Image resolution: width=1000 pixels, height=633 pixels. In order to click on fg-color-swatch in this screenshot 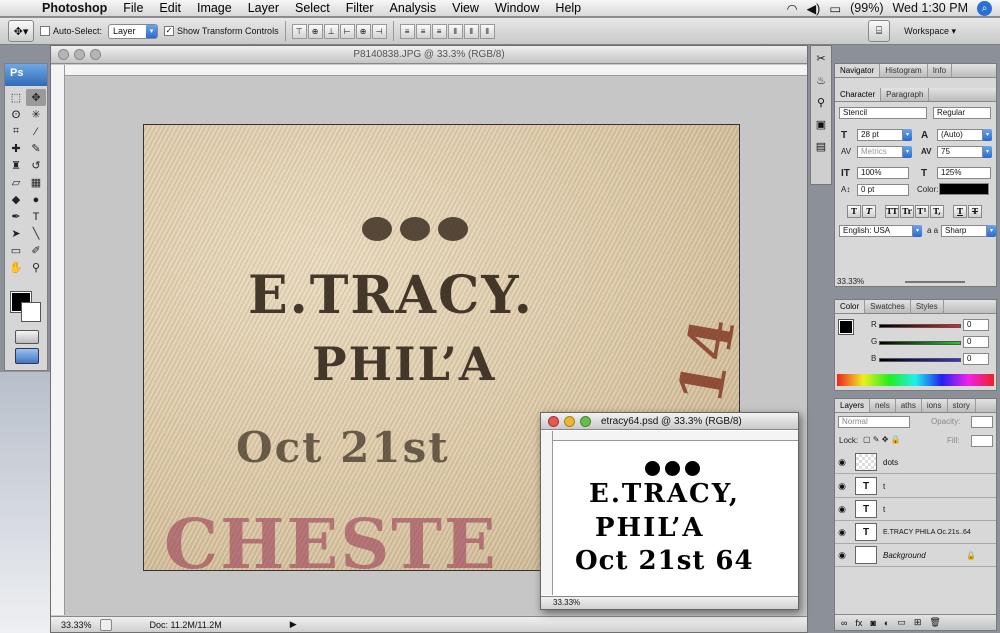, I will do `click(846, 327)`.